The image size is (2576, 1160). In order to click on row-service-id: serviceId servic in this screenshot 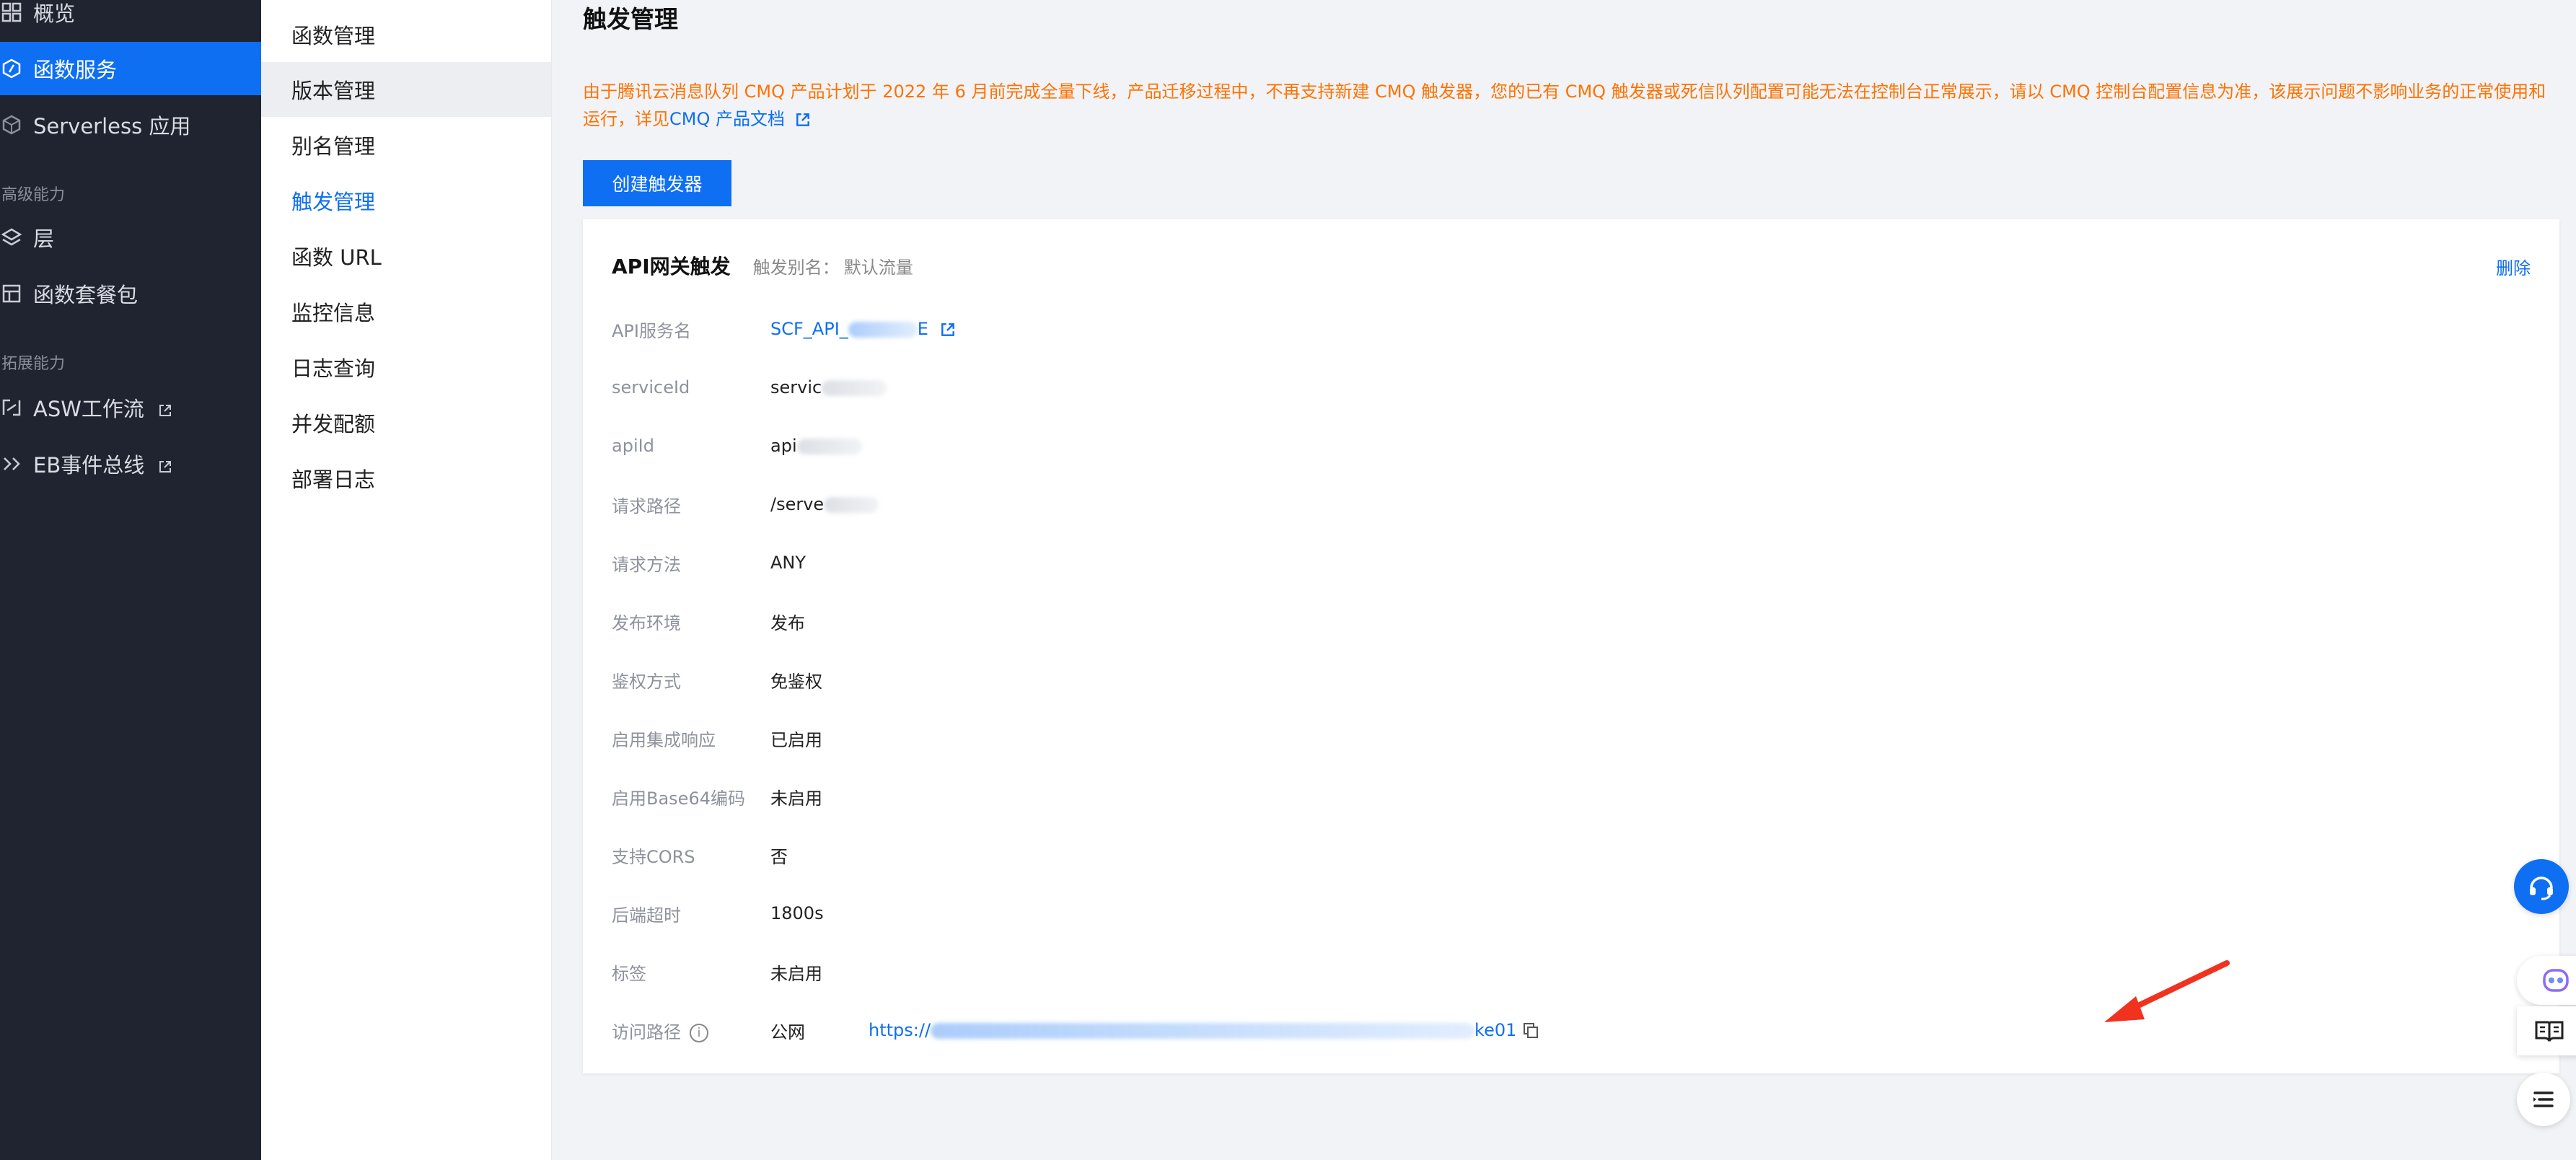, I will do `click(749, 388)`.